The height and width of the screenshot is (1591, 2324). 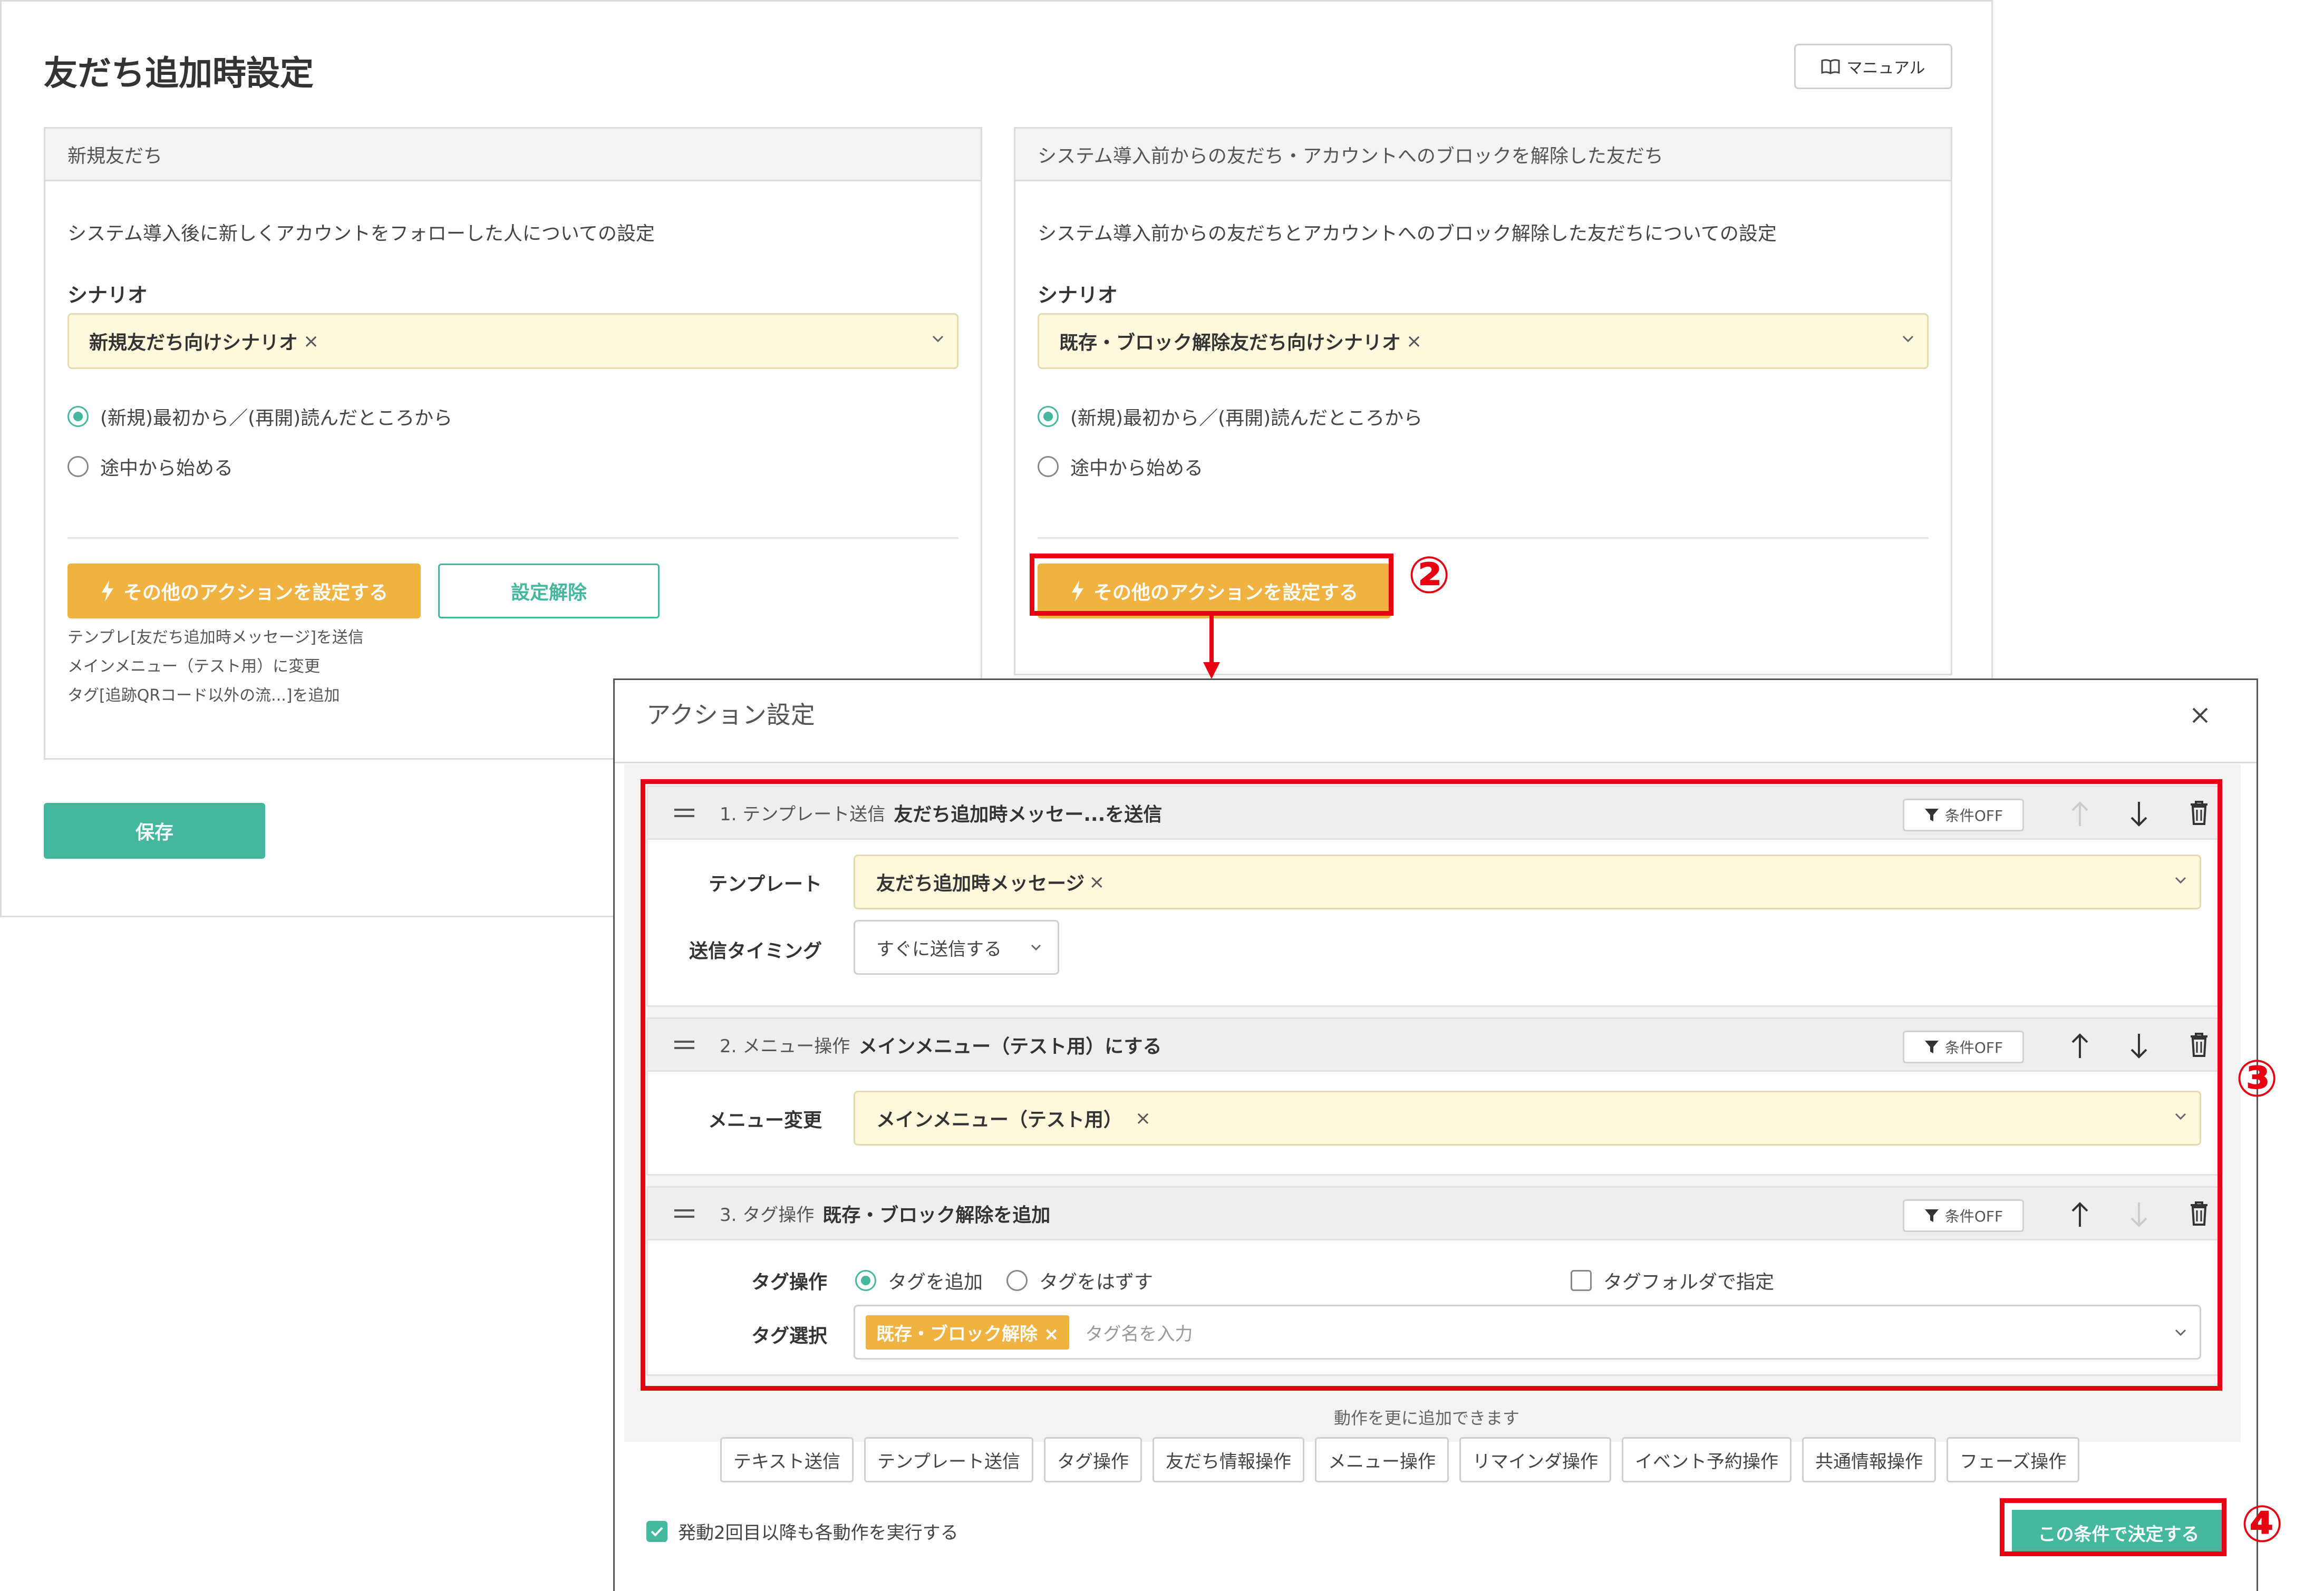 I want to click on manual-label: マニュアル, so click(x=1886, y=68).